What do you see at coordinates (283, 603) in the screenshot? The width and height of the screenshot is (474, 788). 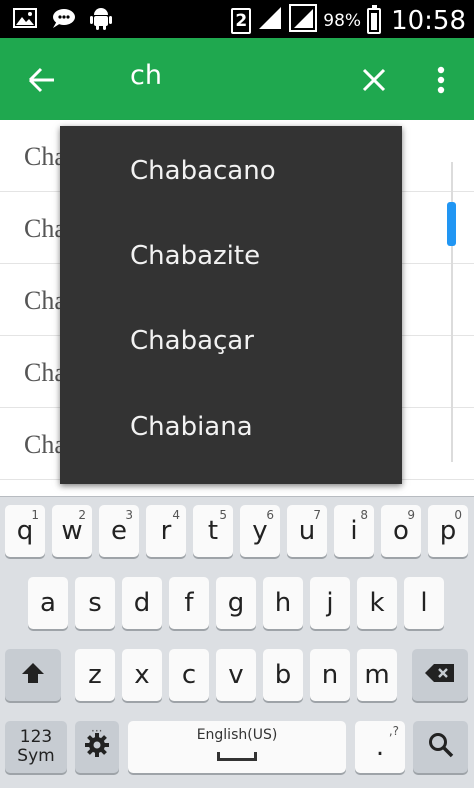 I see `key-h: h` at bounding box center [283, 603].